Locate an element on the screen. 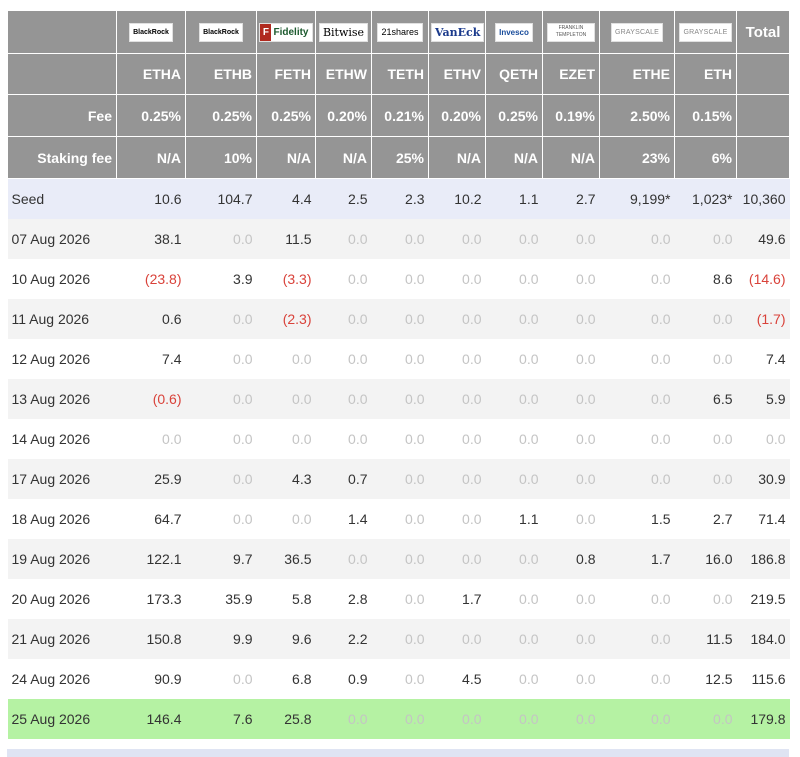 Image resolution: width=800 pixels, height=757 pixels. flow-value-cell: 9,199* is located at coordinates (637, 198).